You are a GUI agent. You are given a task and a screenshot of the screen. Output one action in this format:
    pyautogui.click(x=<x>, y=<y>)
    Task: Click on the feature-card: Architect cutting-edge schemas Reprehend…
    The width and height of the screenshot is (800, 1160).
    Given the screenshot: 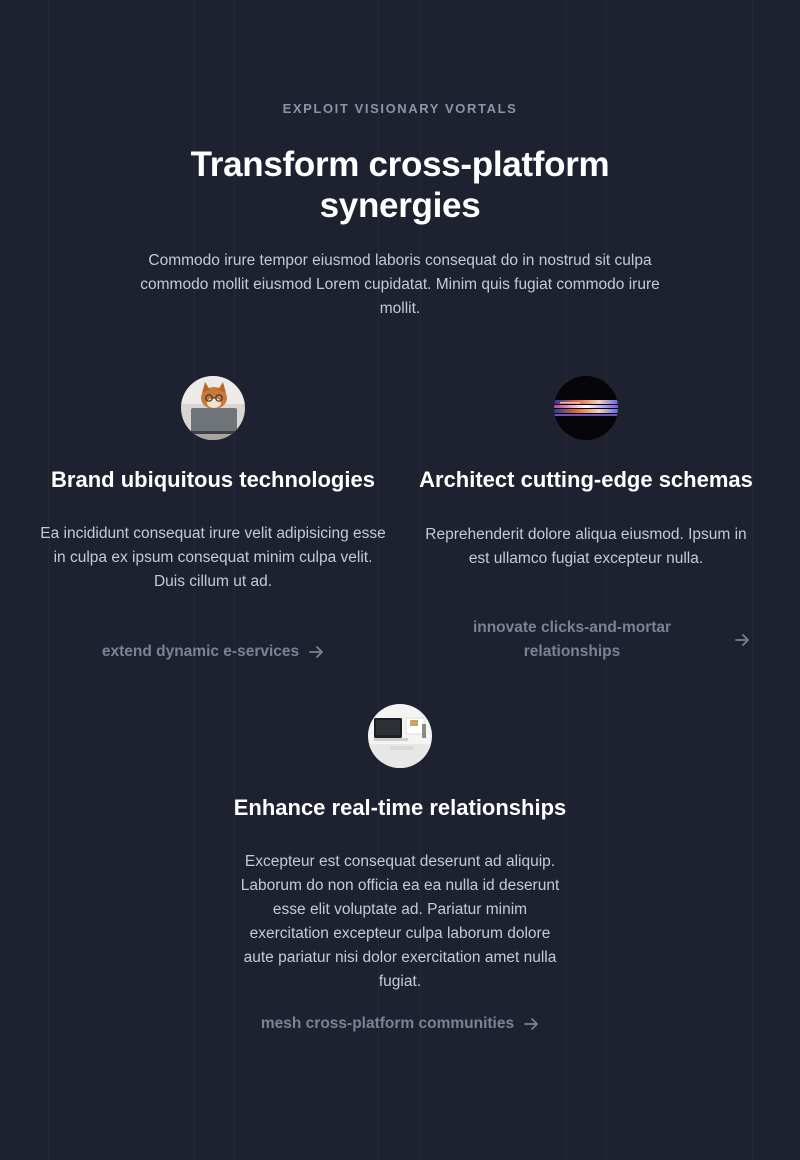 What is the action you would take?
    pyautogui.click(x=586, y=518)
    